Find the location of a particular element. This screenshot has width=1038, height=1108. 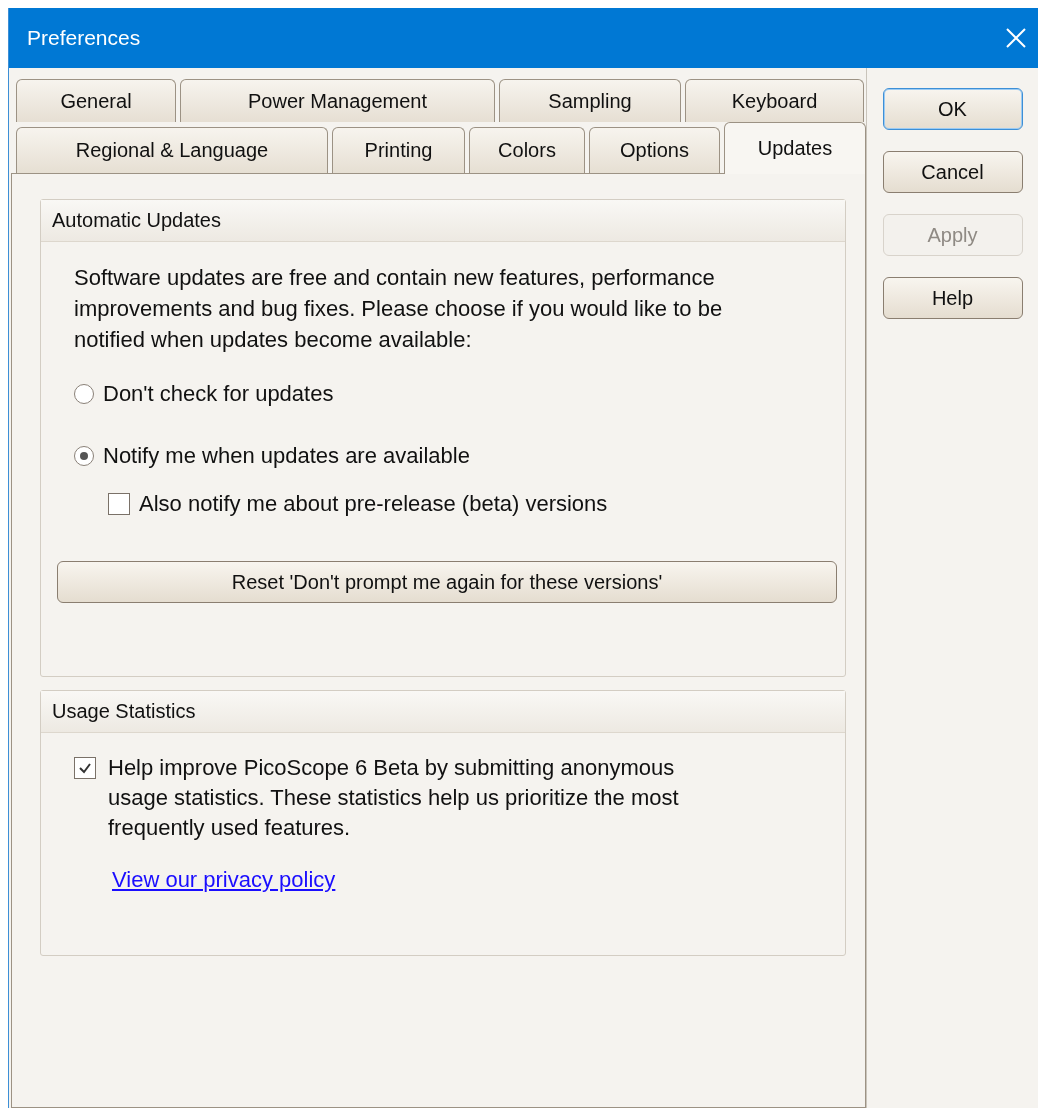

description-text: Software updates are free and contain new features, performance improvements and bug fixes. Please choose if you would like to be notified when updates become available: is located at coordinates (399, 309).